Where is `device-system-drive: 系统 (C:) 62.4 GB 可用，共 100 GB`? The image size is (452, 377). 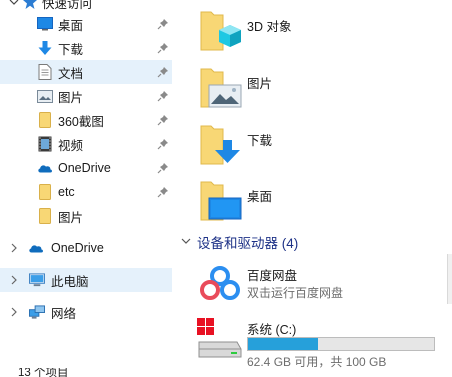
device-system-drive: 系统 (C:) 62.4 GB 可用，共 100 GB is located at coordinates (324, 342).